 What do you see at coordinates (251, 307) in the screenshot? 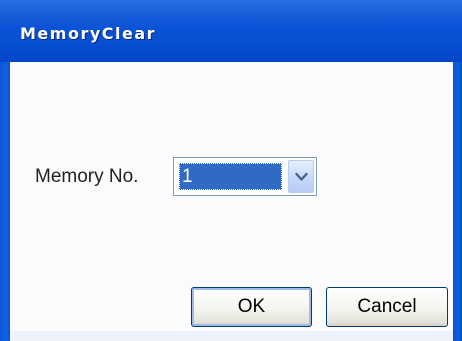
I see `ok-button: OK` at bounding box center [251, 307].